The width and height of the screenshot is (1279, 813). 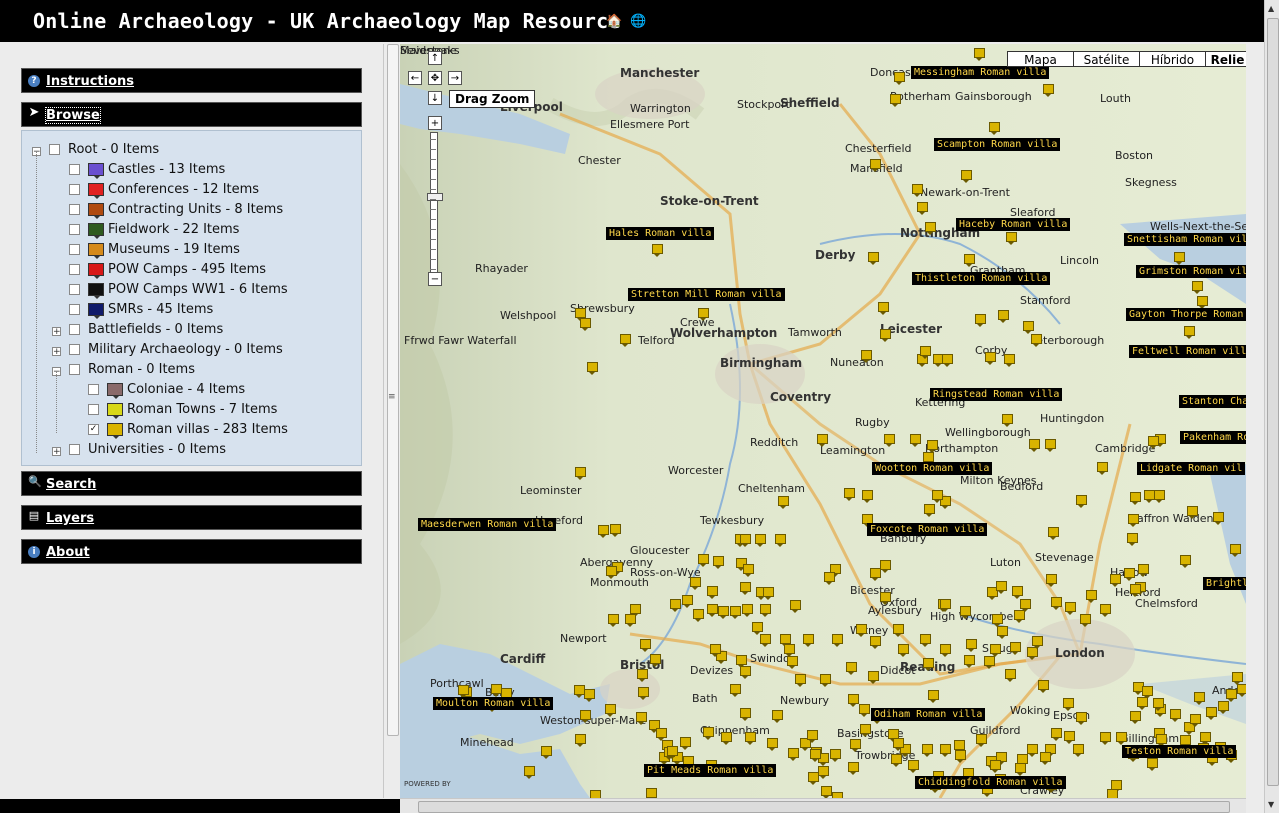 I want to click on villa-label: Maesderwen Roman villa, so click(x=487, y=524).